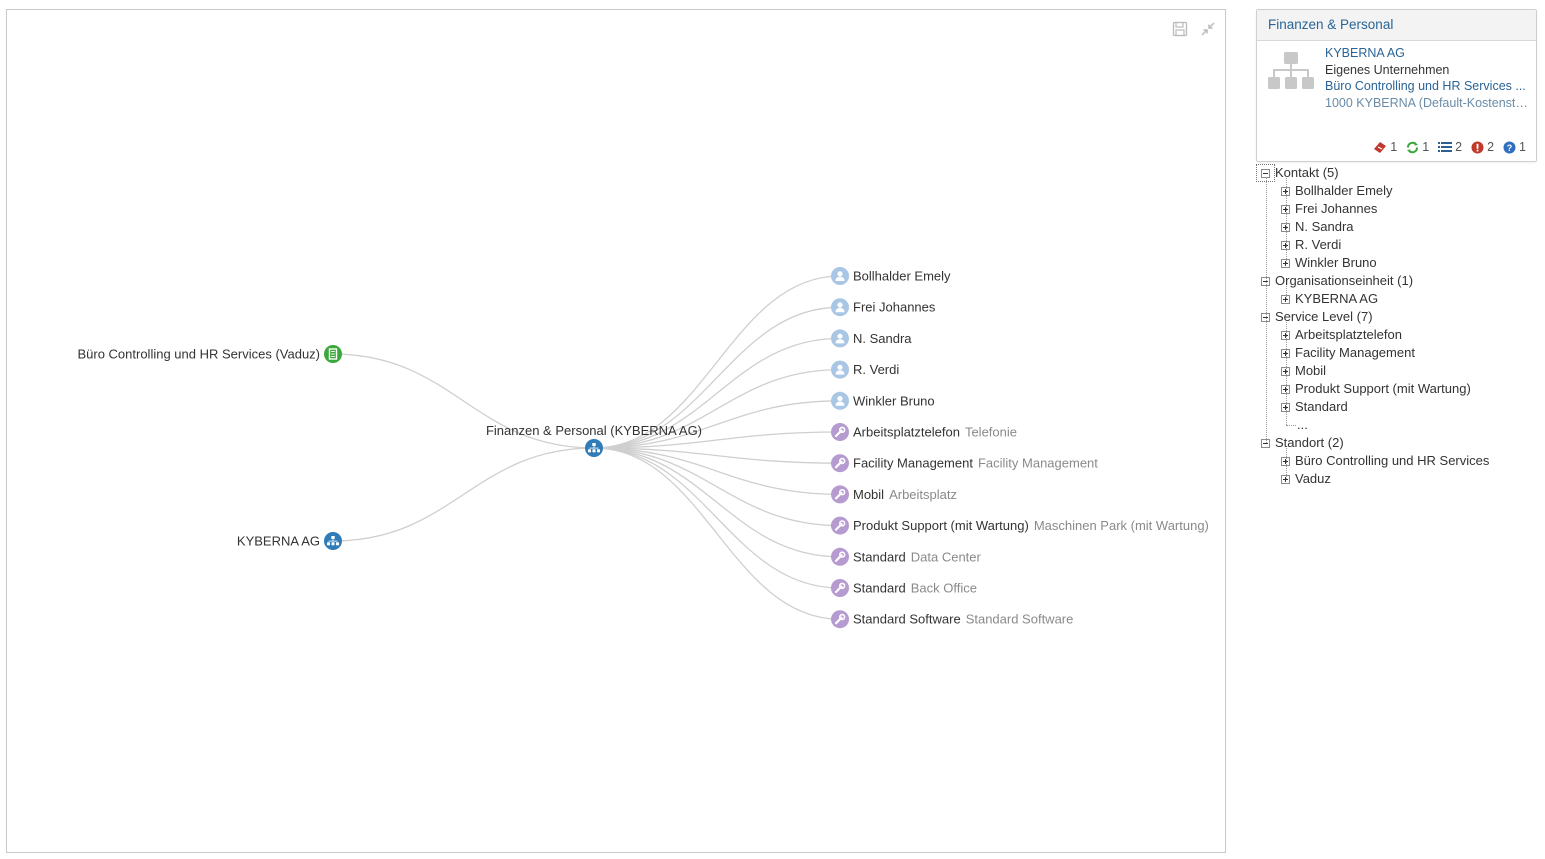 The width and height of the screenshot is (1545, 859). Describe the element at coordinates (923, 494) in the screenshot. I see `graph-node-sublabel: Arbeitsplatz` at that location.